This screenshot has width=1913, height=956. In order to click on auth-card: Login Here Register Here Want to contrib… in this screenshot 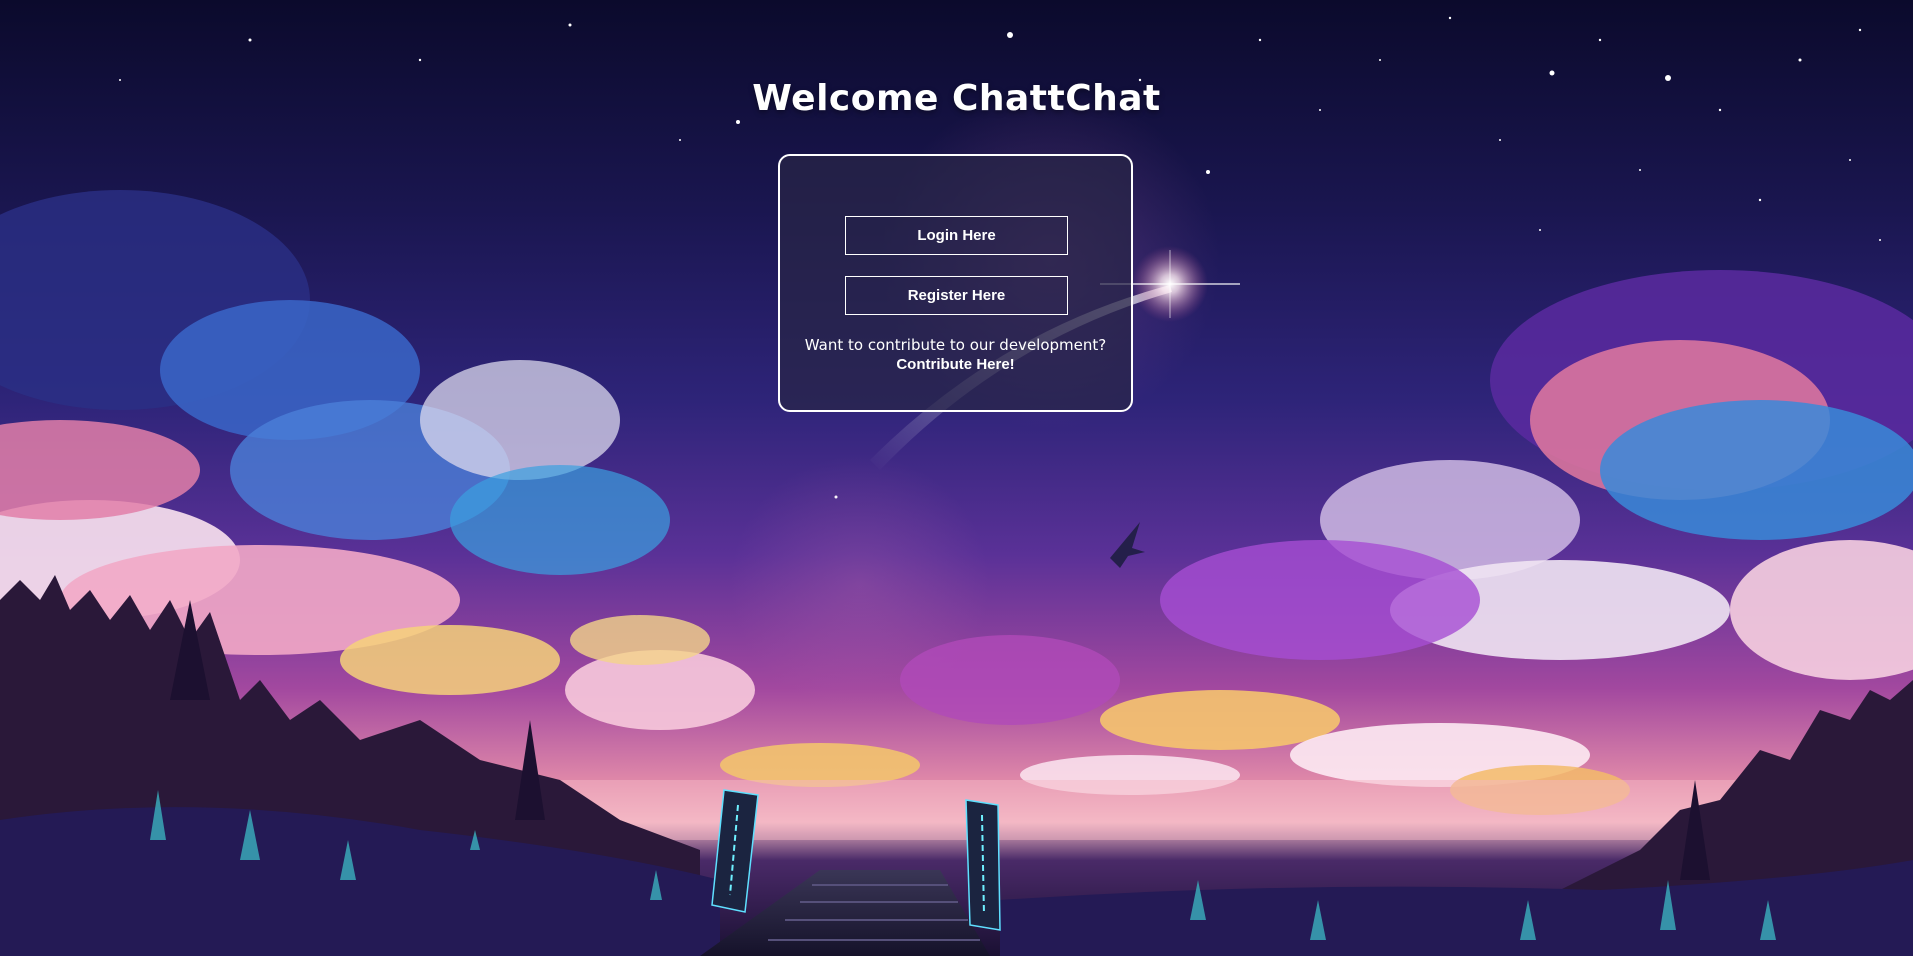, I will do `click(955, 283)`.